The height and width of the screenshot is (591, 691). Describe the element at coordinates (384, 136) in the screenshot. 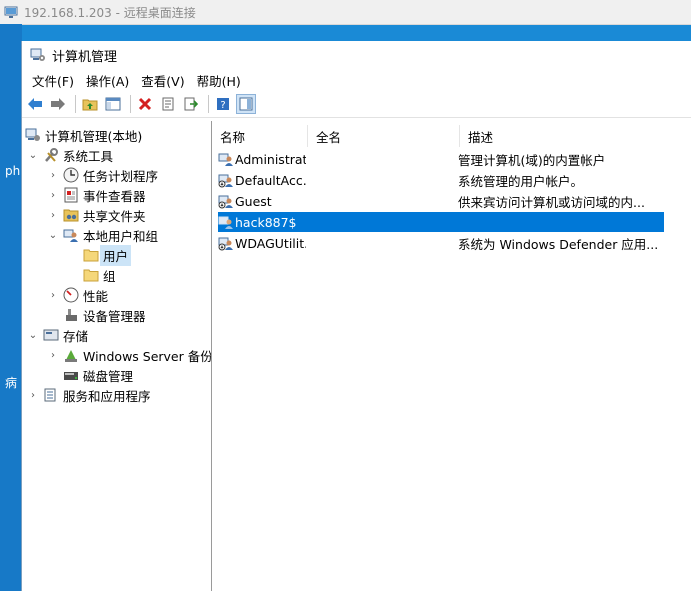

I see `column-header-fullname: 全名` at that location.